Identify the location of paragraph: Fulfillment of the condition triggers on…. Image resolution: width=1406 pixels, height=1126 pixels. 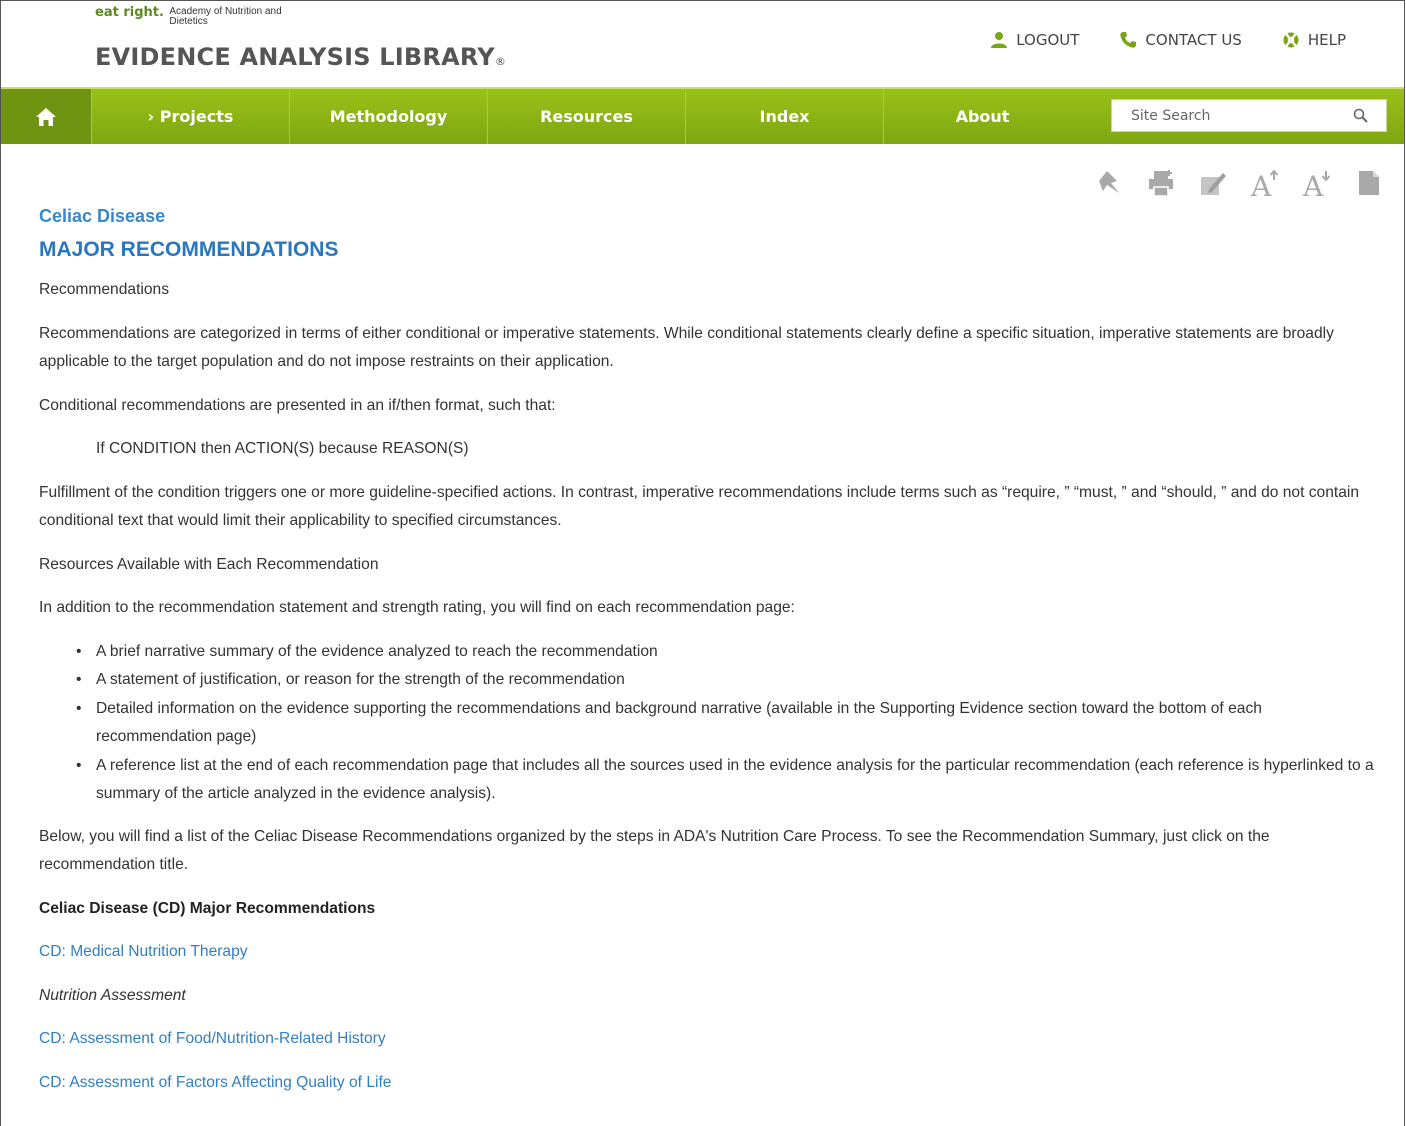
(699, 506).